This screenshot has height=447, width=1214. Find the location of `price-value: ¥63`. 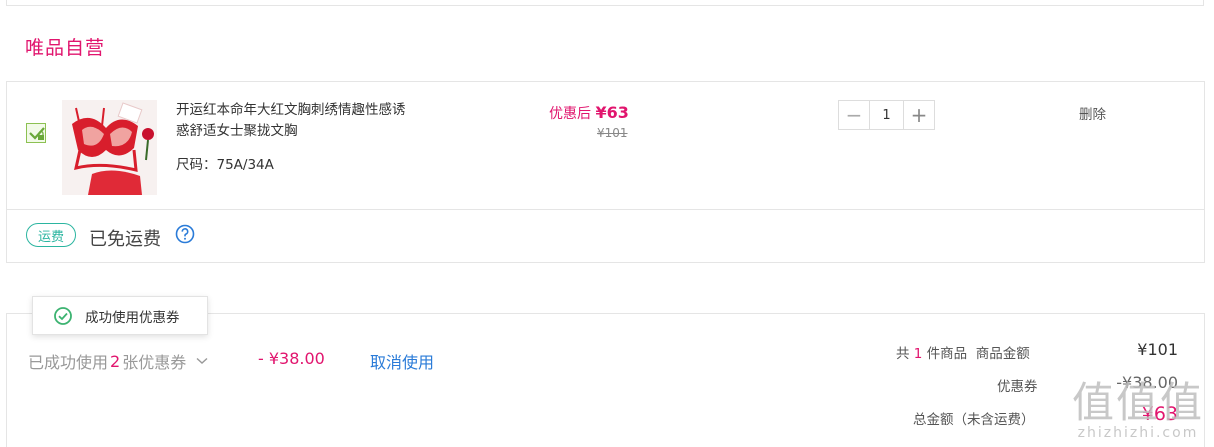

price-value: ¥63 is located at coordinates (612, 112).